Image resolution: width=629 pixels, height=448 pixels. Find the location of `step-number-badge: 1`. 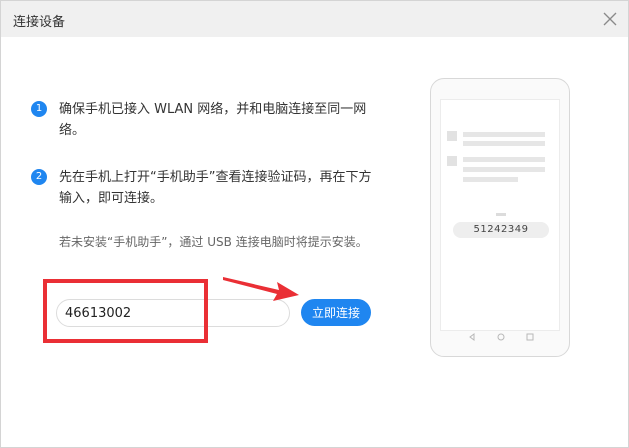

step-number-badge: 1 is located at coordinates (39, 109).